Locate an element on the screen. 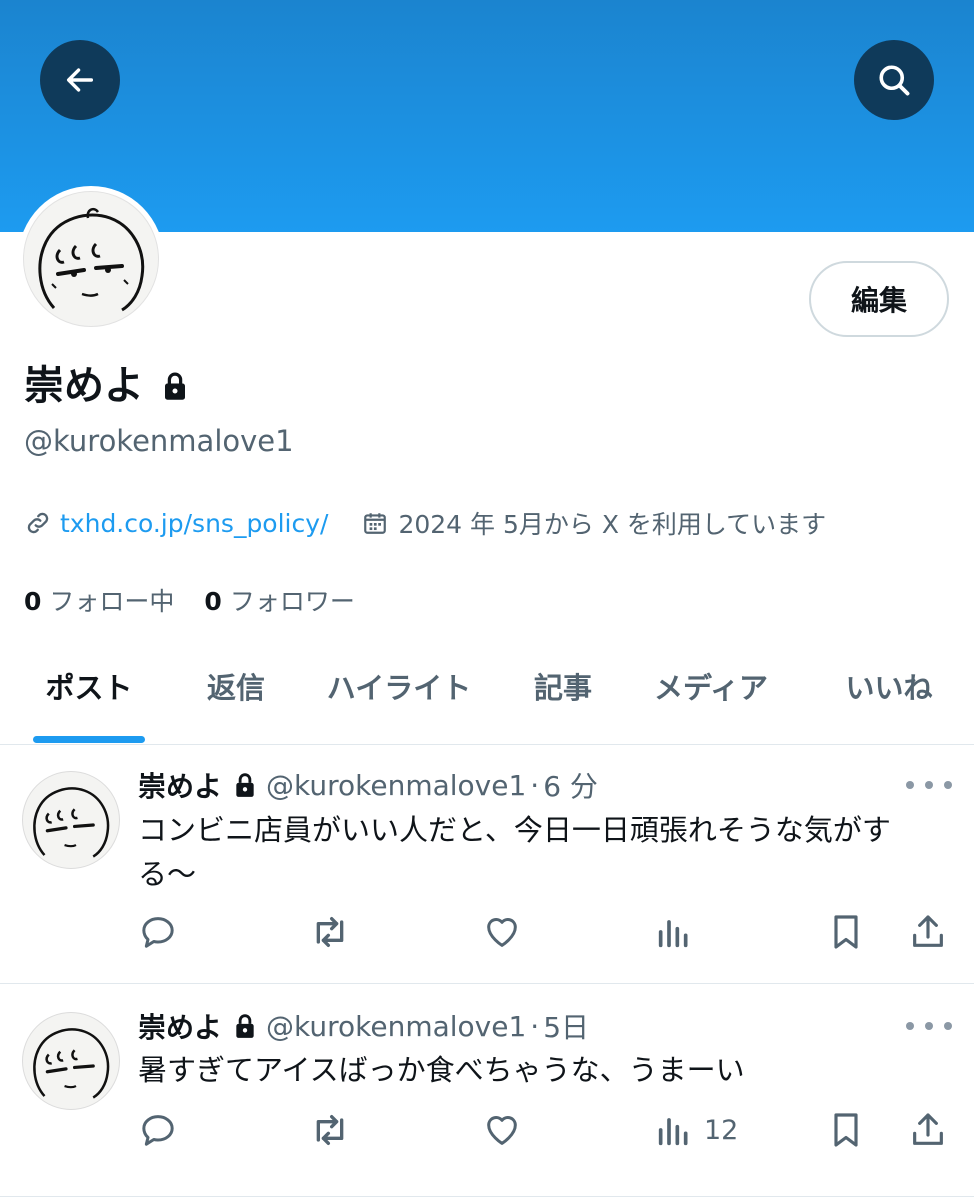 The image size is (974, 1200). followers-link: 0 フォロワー is located at coordinates (279, 600).